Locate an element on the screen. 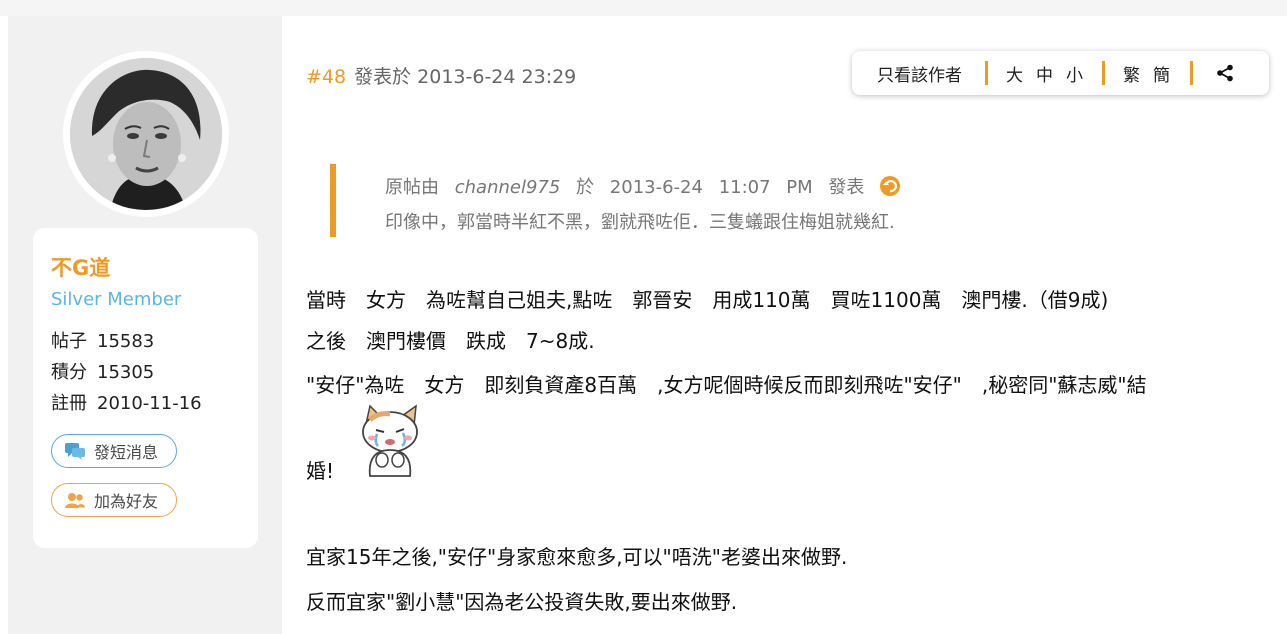  post-body-line: 婚! is located at coordinates (320, 471).